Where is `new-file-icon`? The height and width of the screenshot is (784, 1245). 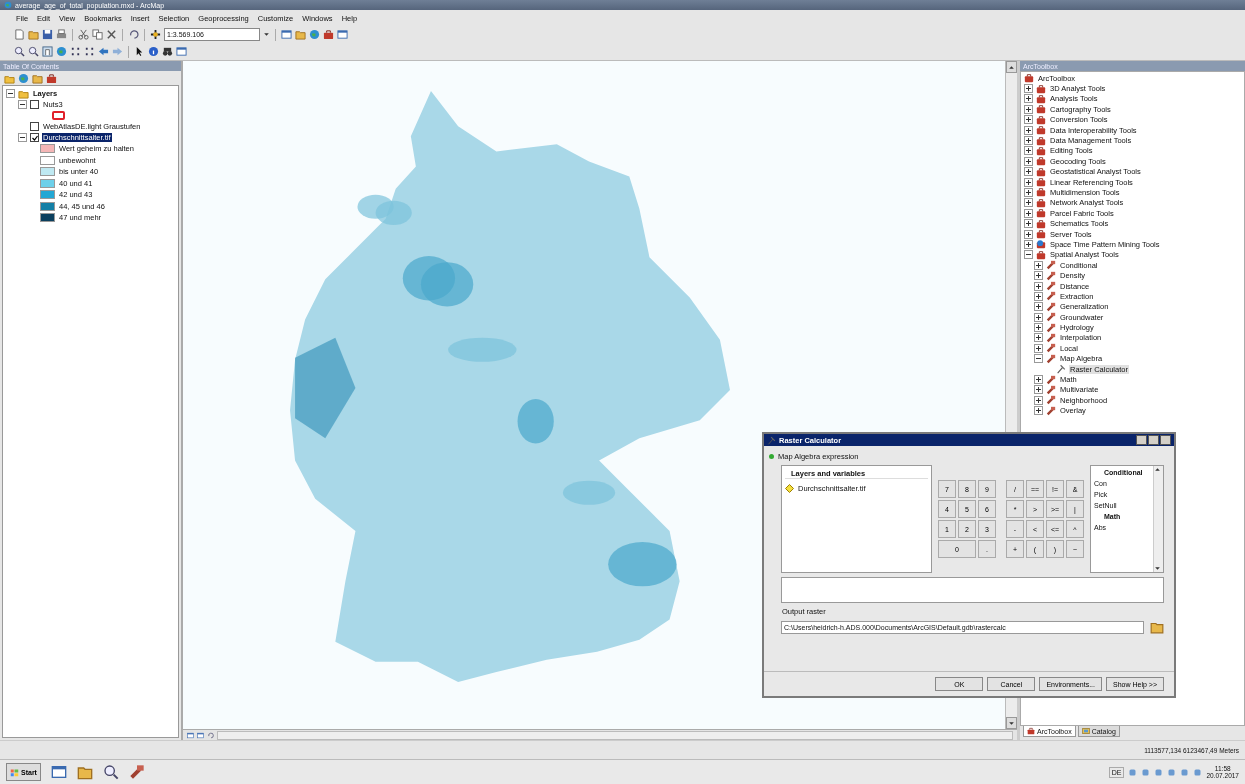 new-file-icon is located at coordinates (19, 34).